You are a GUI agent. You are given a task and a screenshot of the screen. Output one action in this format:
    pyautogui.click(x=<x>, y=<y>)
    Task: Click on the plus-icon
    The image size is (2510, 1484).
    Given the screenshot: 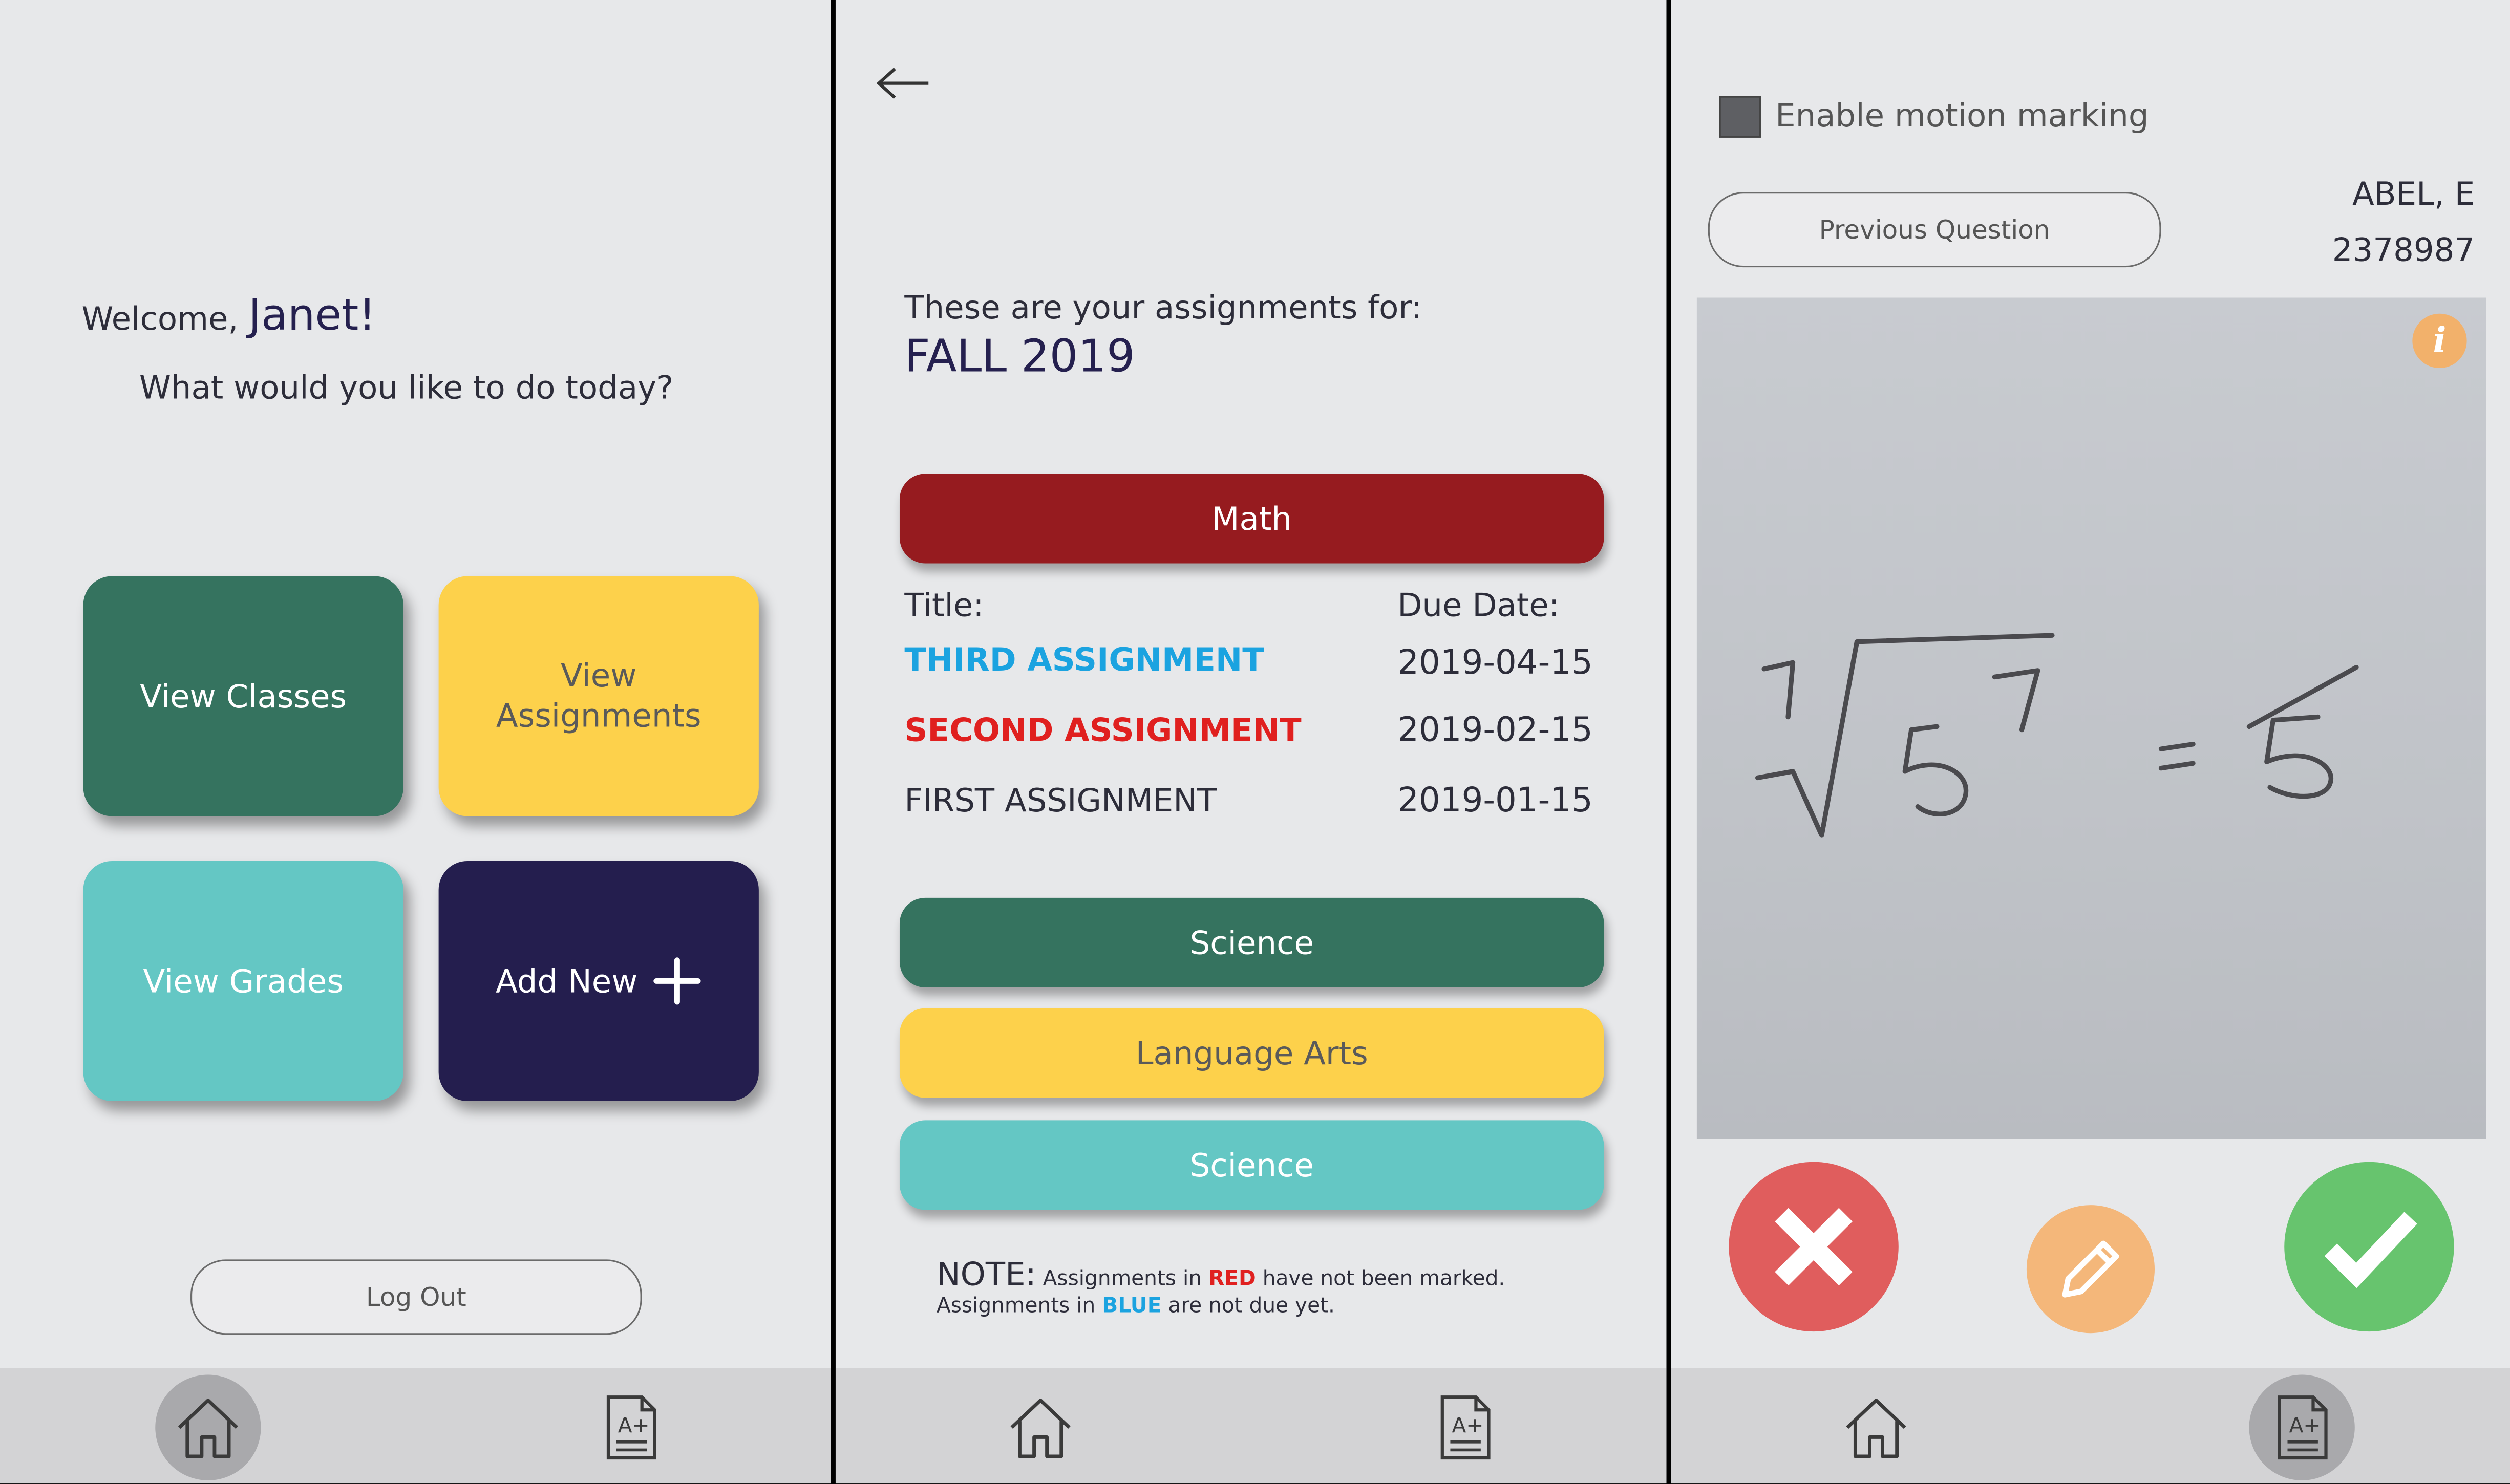 What is the action you would take?
    pyautogui.click(x=677, y=981)
    